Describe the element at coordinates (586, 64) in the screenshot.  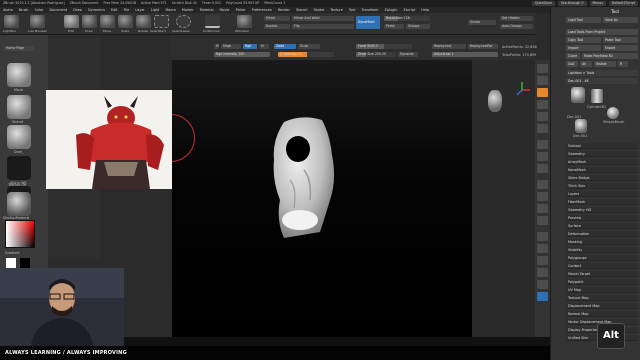
I see `goz-all-button: All` at that location.